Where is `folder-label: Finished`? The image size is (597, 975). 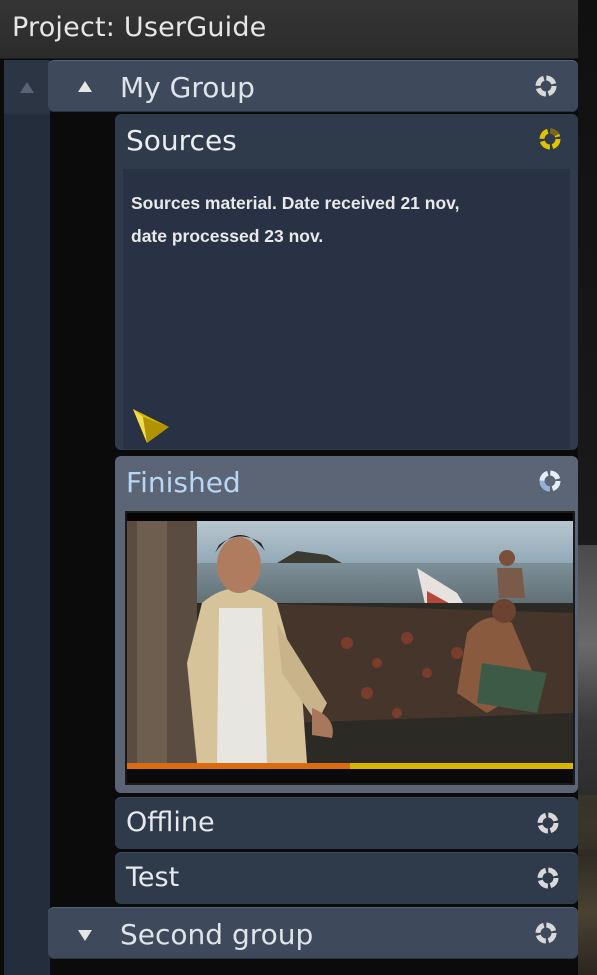 folder-label: Finished is located at coordinates (183, 482).